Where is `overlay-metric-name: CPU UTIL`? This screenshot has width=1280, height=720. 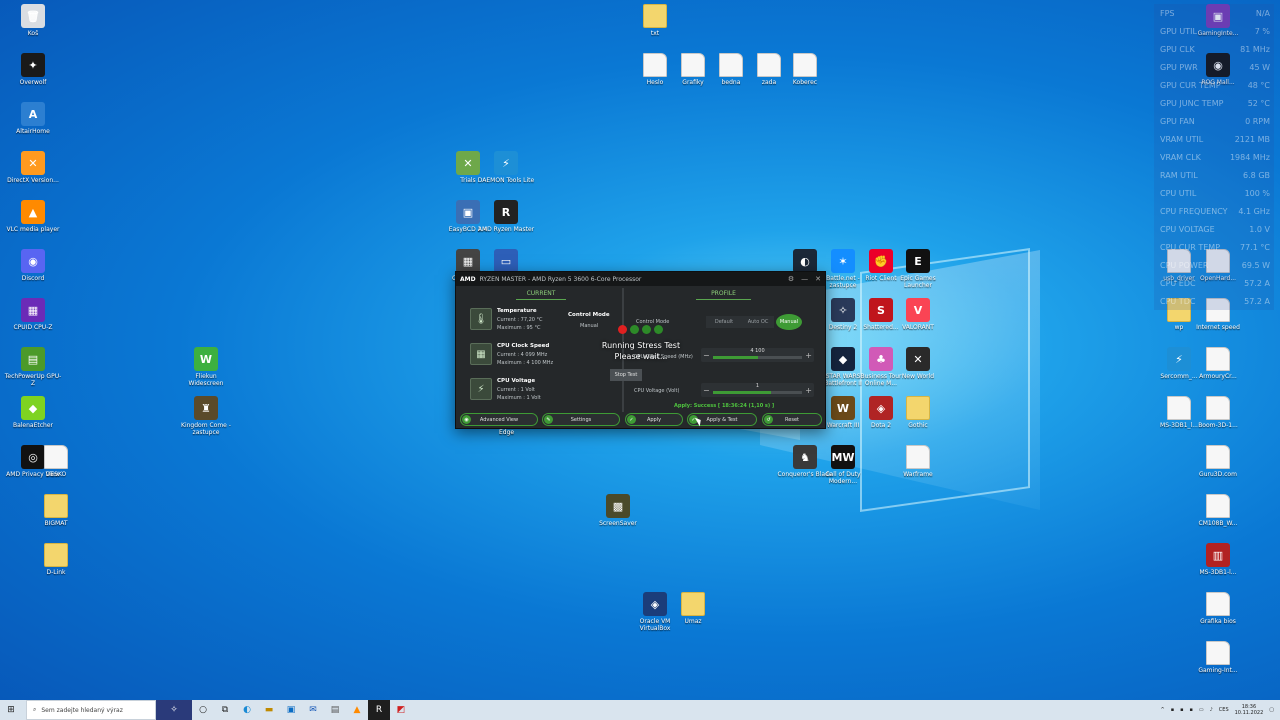
overlay-metric-name: CPU UTIL is located at coordinates (1178, 193).